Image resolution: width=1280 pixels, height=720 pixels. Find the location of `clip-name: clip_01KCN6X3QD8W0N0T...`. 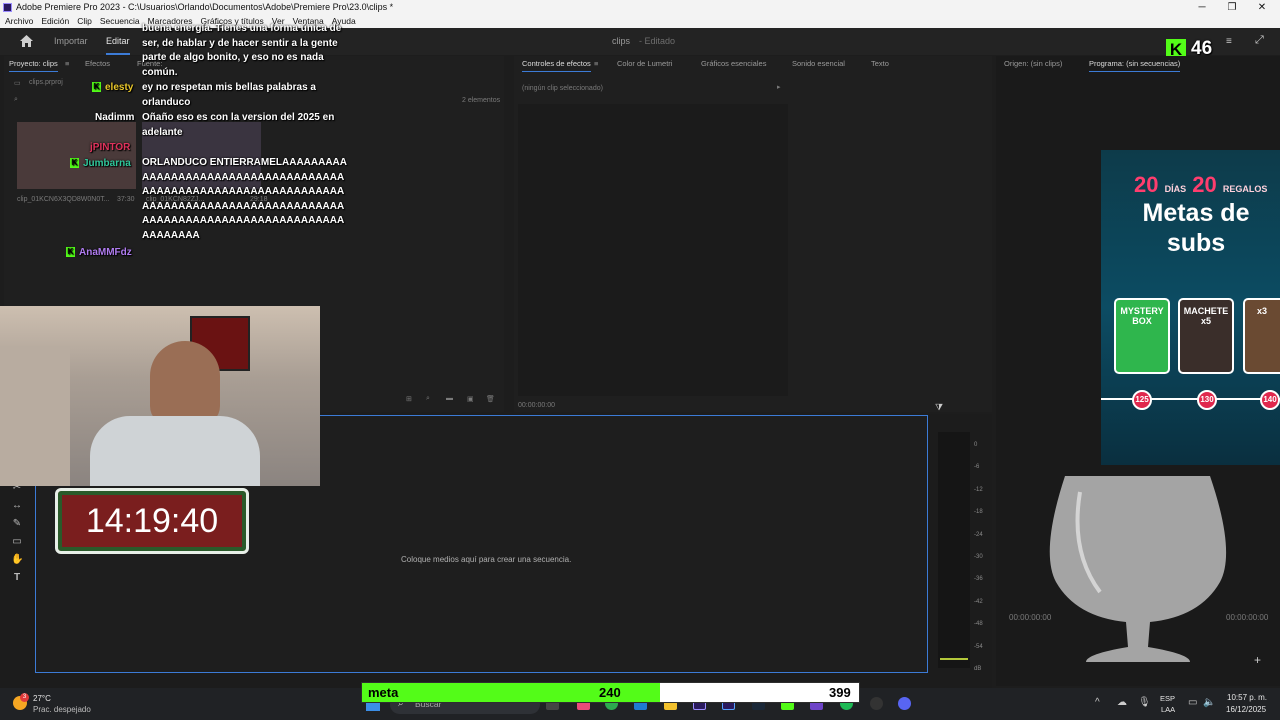

clip-name: clip_01KCN6X3QD8W0N0T... is located at coordinates (63, 199).